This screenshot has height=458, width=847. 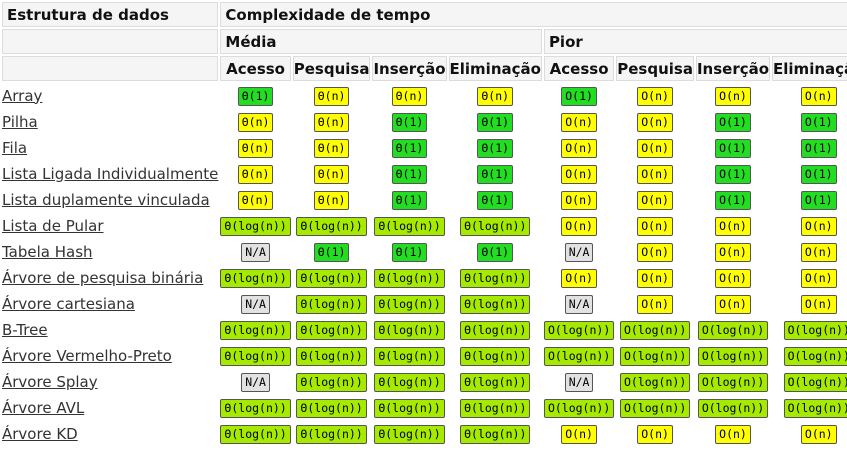 I want to click on data-structure-link: Árvore KD, so click(x=40, y=434).